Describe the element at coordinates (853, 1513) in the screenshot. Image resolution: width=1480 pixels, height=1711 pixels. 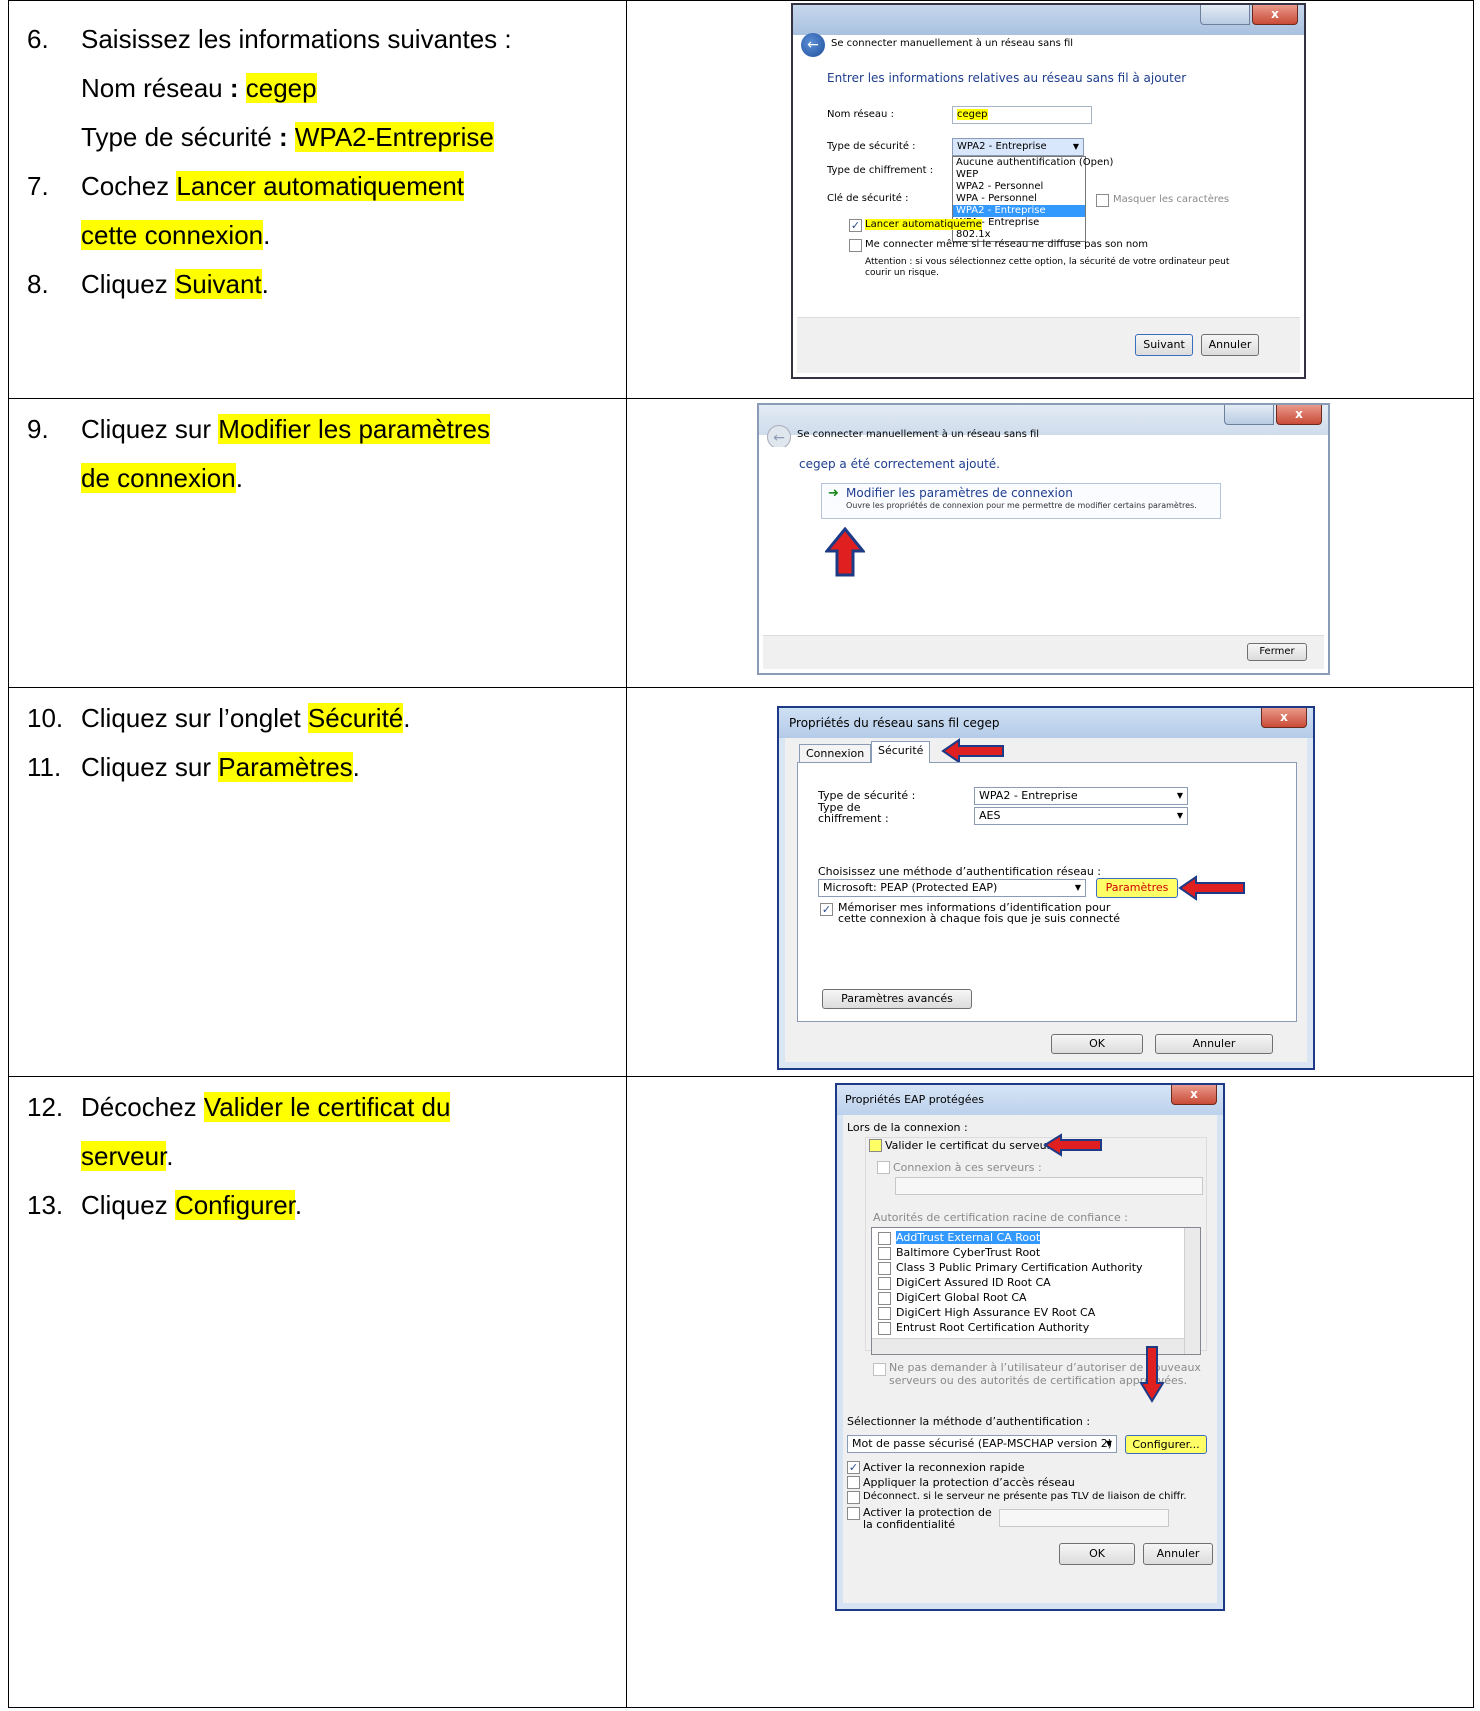
I see `privacy-checkbox` at that location.